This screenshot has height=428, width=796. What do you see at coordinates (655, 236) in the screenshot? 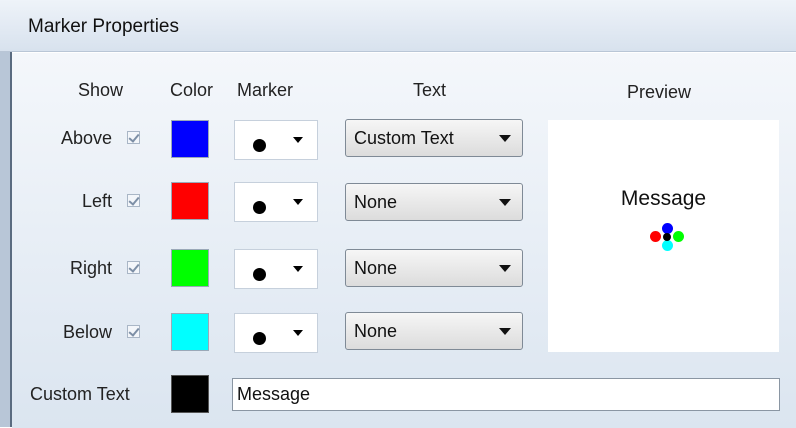
I see `preview-marker-left` at bounding box center [655, 236].